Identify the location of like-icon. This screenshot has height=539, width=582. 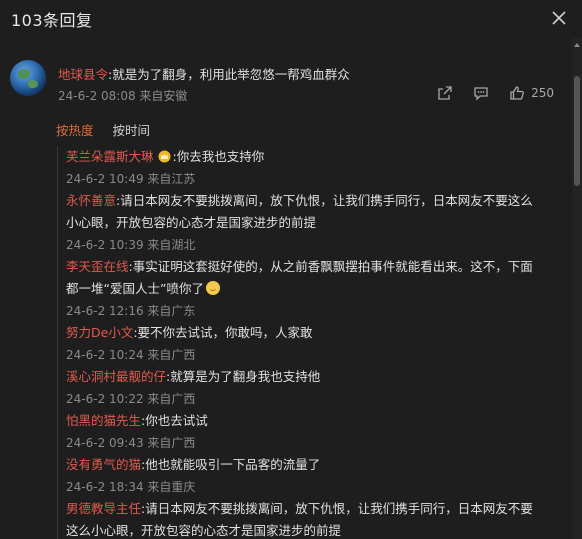
(517, 93).